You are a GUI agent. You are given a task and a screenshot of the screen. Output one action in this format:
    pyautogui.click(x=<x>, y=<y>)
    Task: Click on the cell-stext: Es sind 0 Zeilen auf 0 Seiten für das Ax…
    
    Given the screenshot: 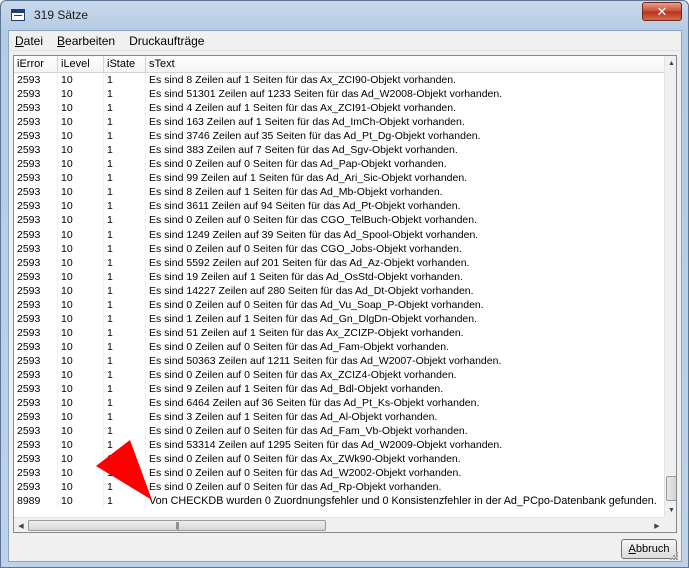 What is the action you would take?
    pyautogui.click(x=405, y=375)
    